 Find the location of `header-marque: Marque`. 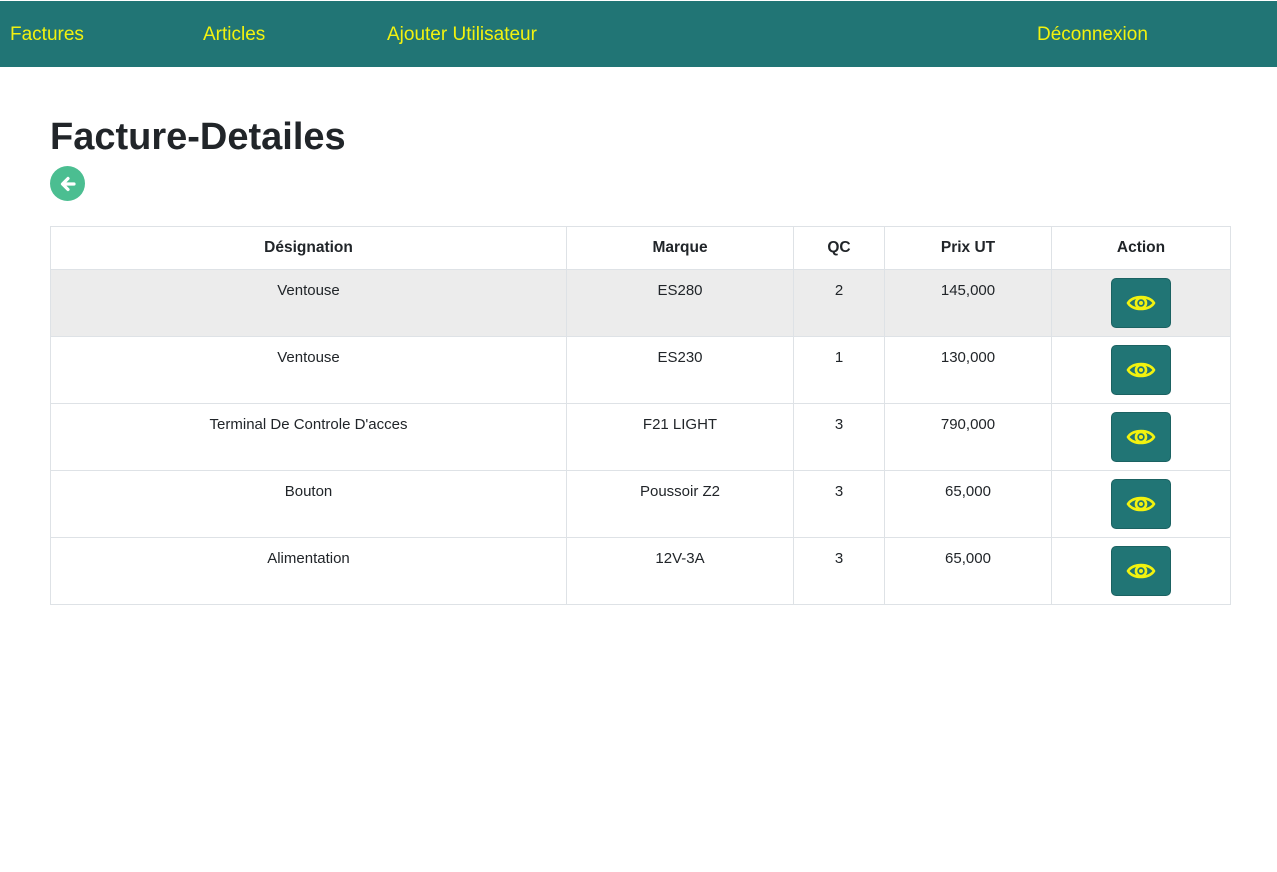

header-marque: Marque is located at coordinates (680, 248).